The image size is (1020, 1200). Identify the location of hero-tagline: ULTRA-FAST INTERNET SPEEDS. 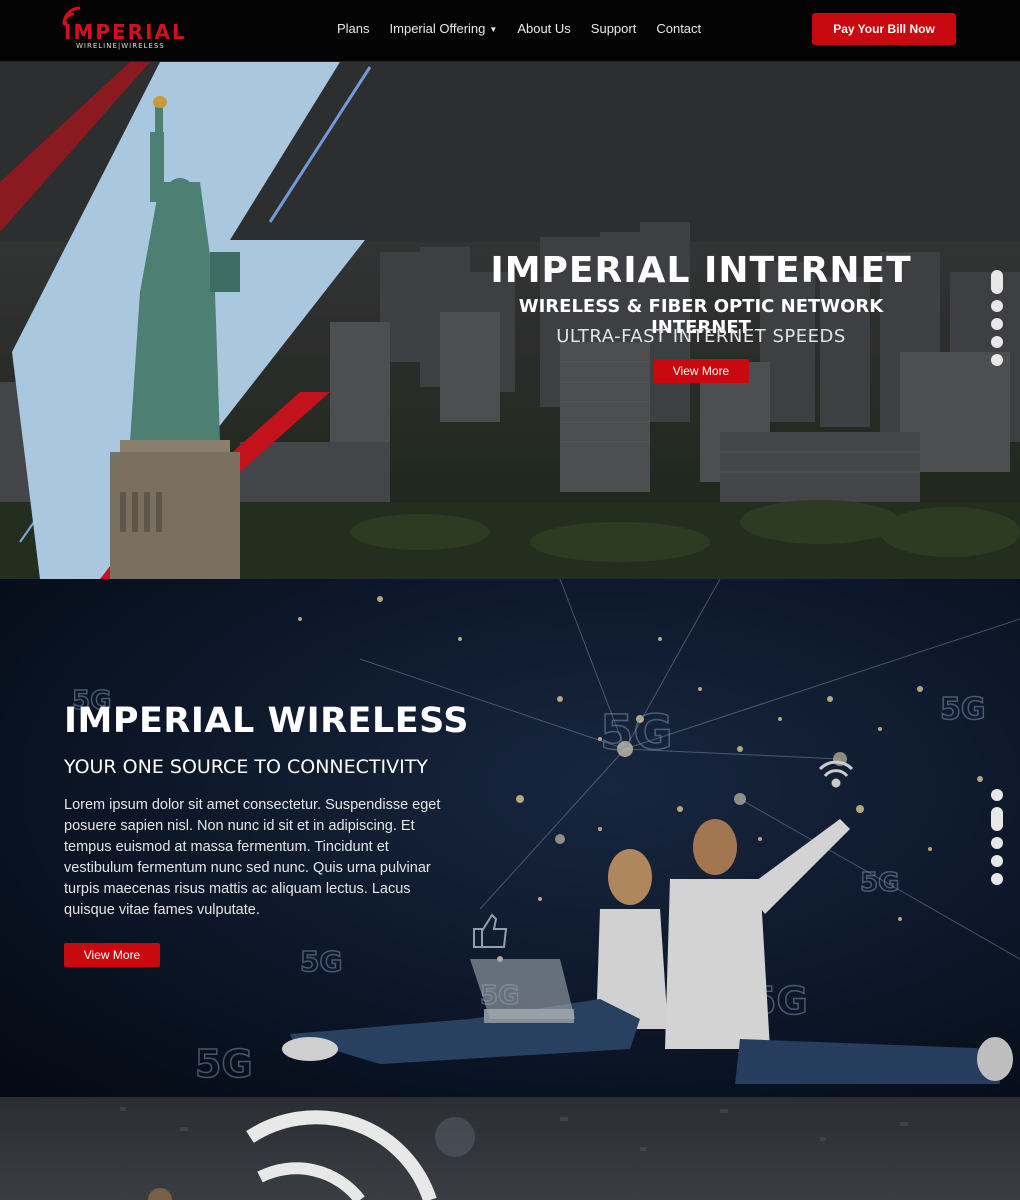
(701, 336).